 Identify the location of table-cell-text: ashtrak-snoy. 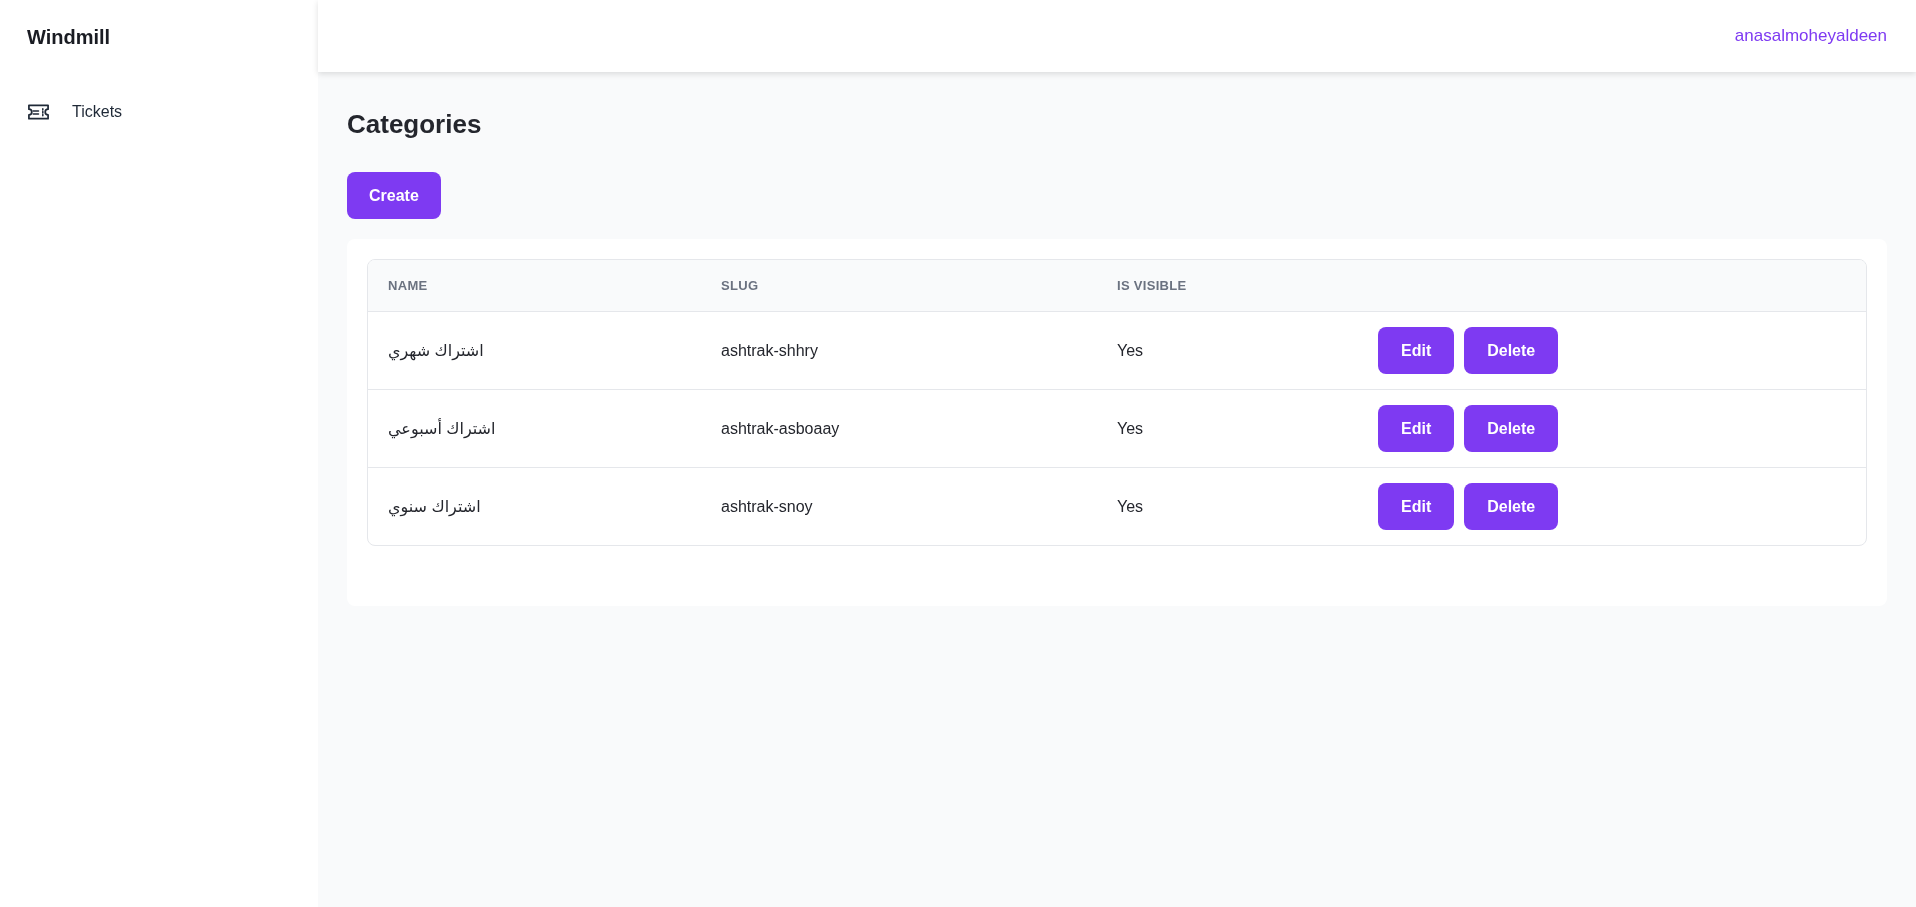
(767, 506).